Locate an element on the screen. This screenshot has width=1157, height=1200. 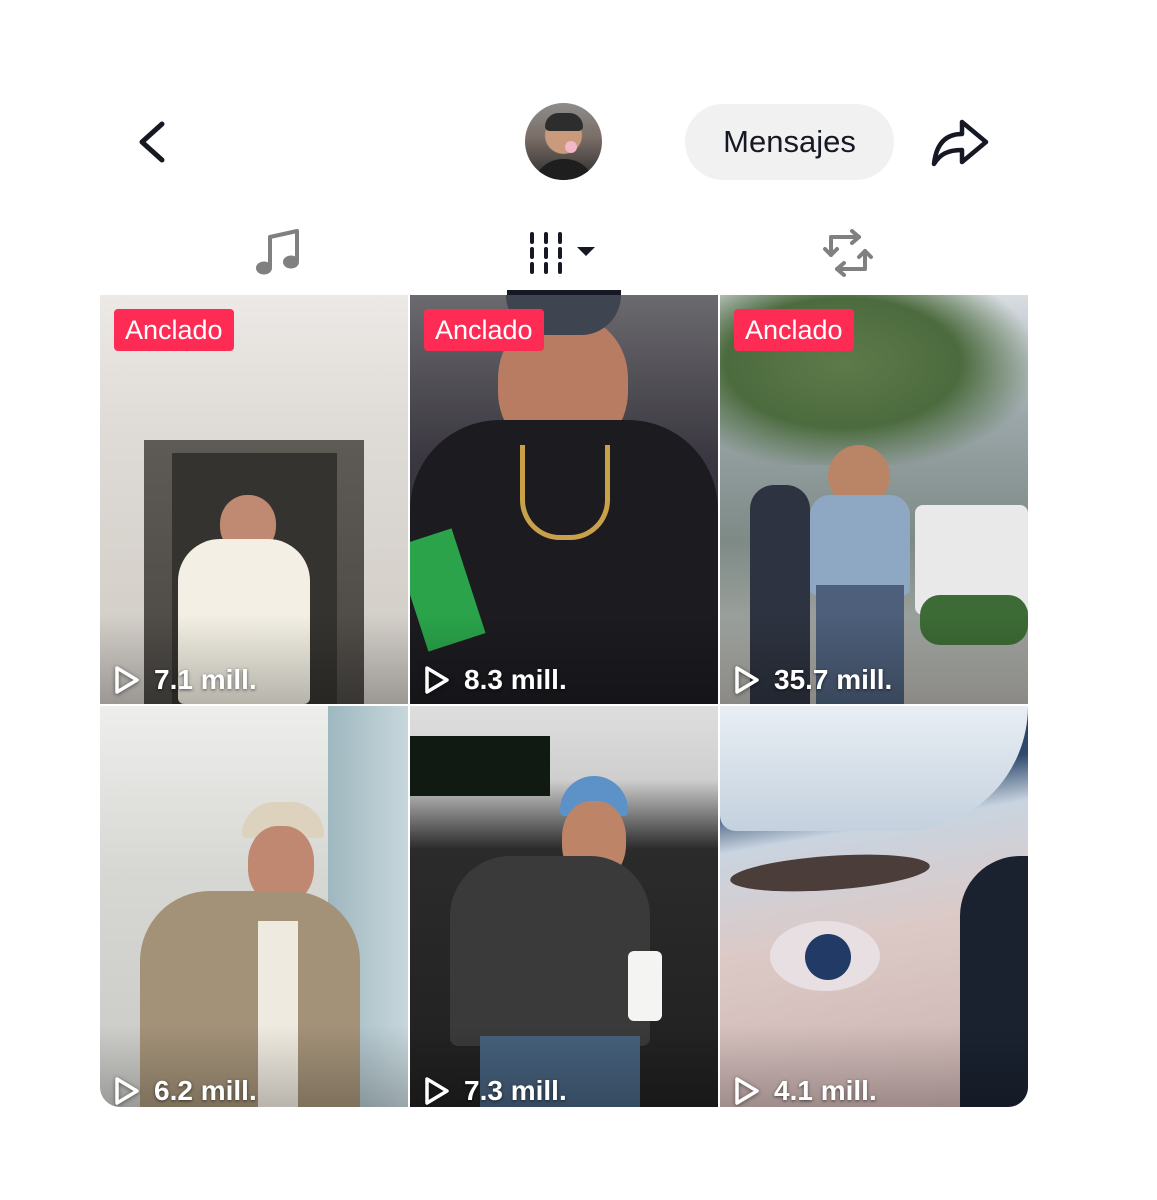
content-tabs is located at coordinates (564, 252).